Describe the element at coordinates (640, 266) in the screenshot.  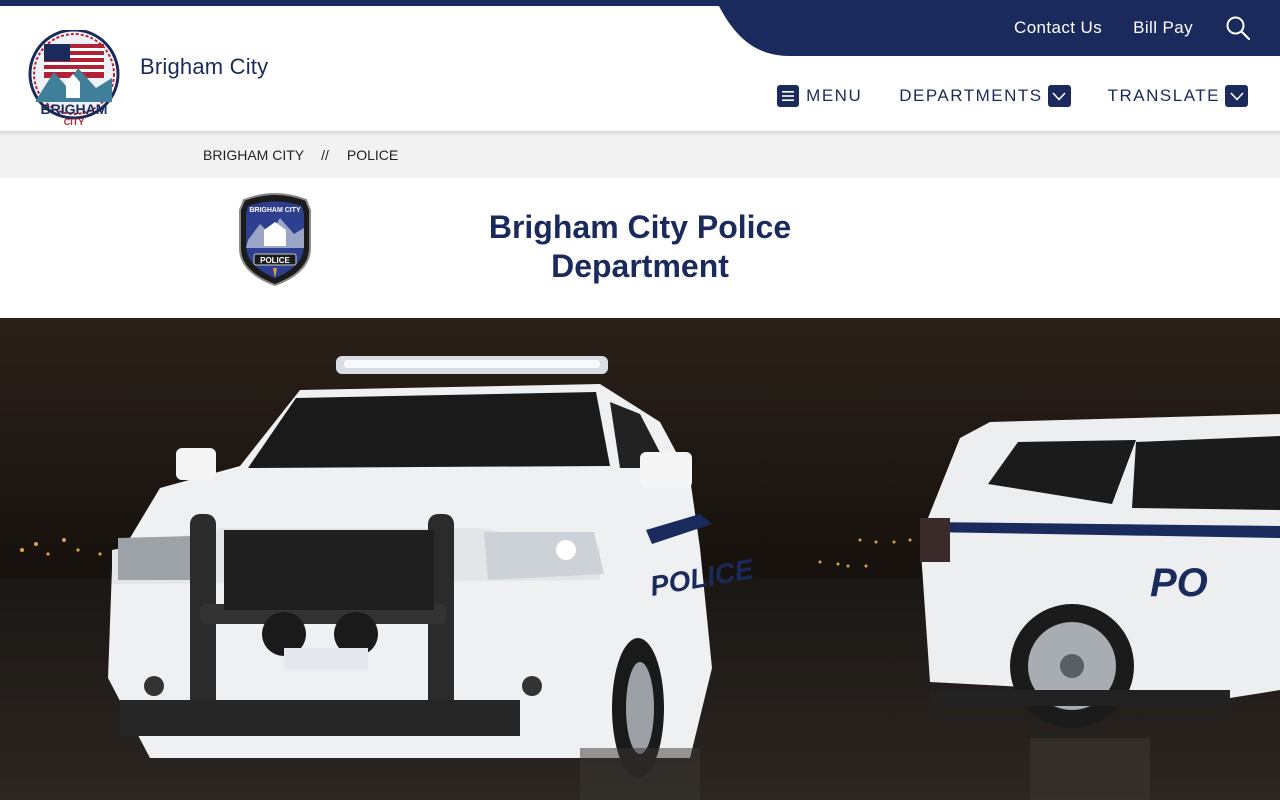
I see `page-title-line2: Department` at that location.